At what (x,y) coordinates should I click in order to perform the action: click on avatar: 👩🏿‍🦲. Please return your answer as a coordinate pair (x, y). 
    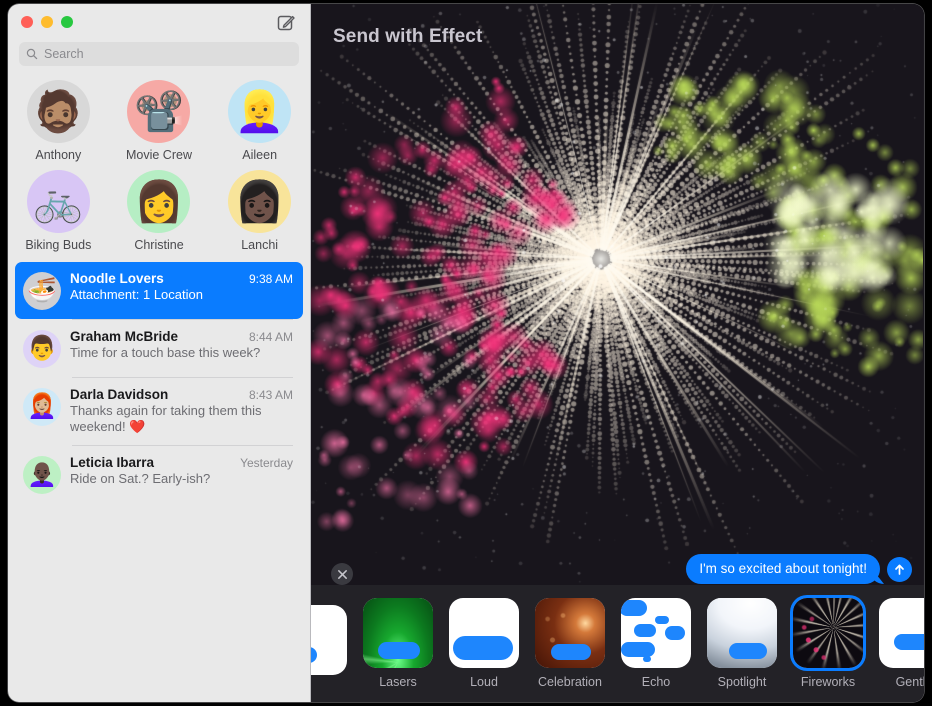
    Looking at the image, I should click on (42, 474).